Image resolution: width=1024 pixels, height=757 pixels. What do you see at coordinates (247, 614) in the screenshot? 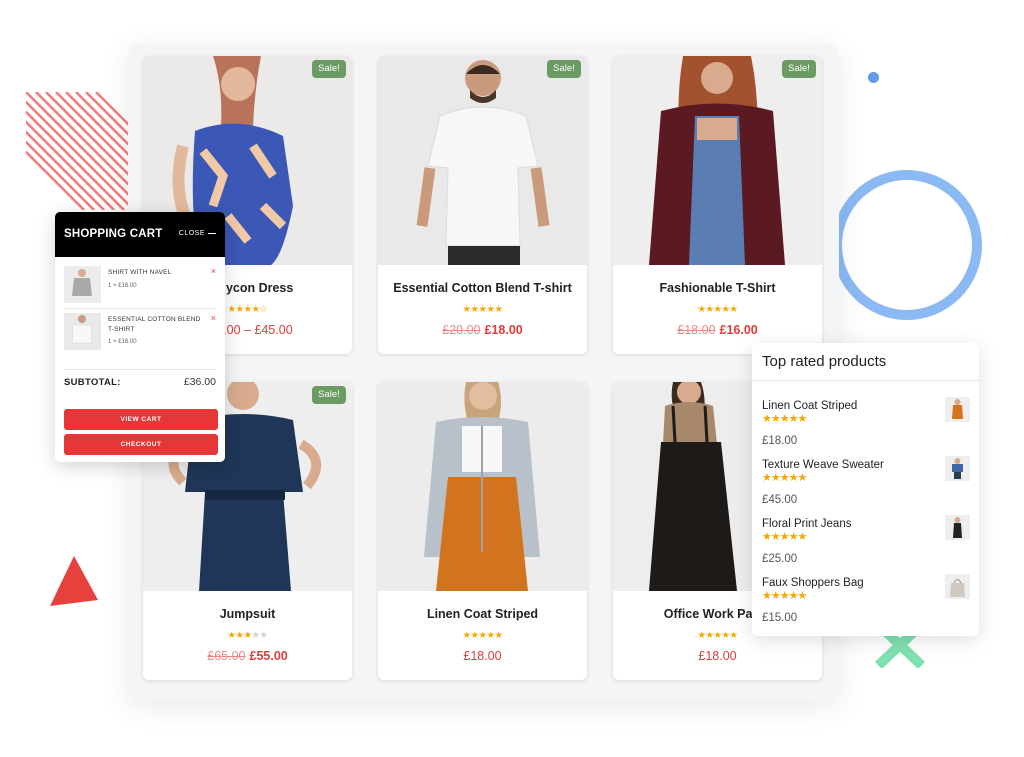
I see `product-title: Jumpsuit` at bounding box center [247, 614].